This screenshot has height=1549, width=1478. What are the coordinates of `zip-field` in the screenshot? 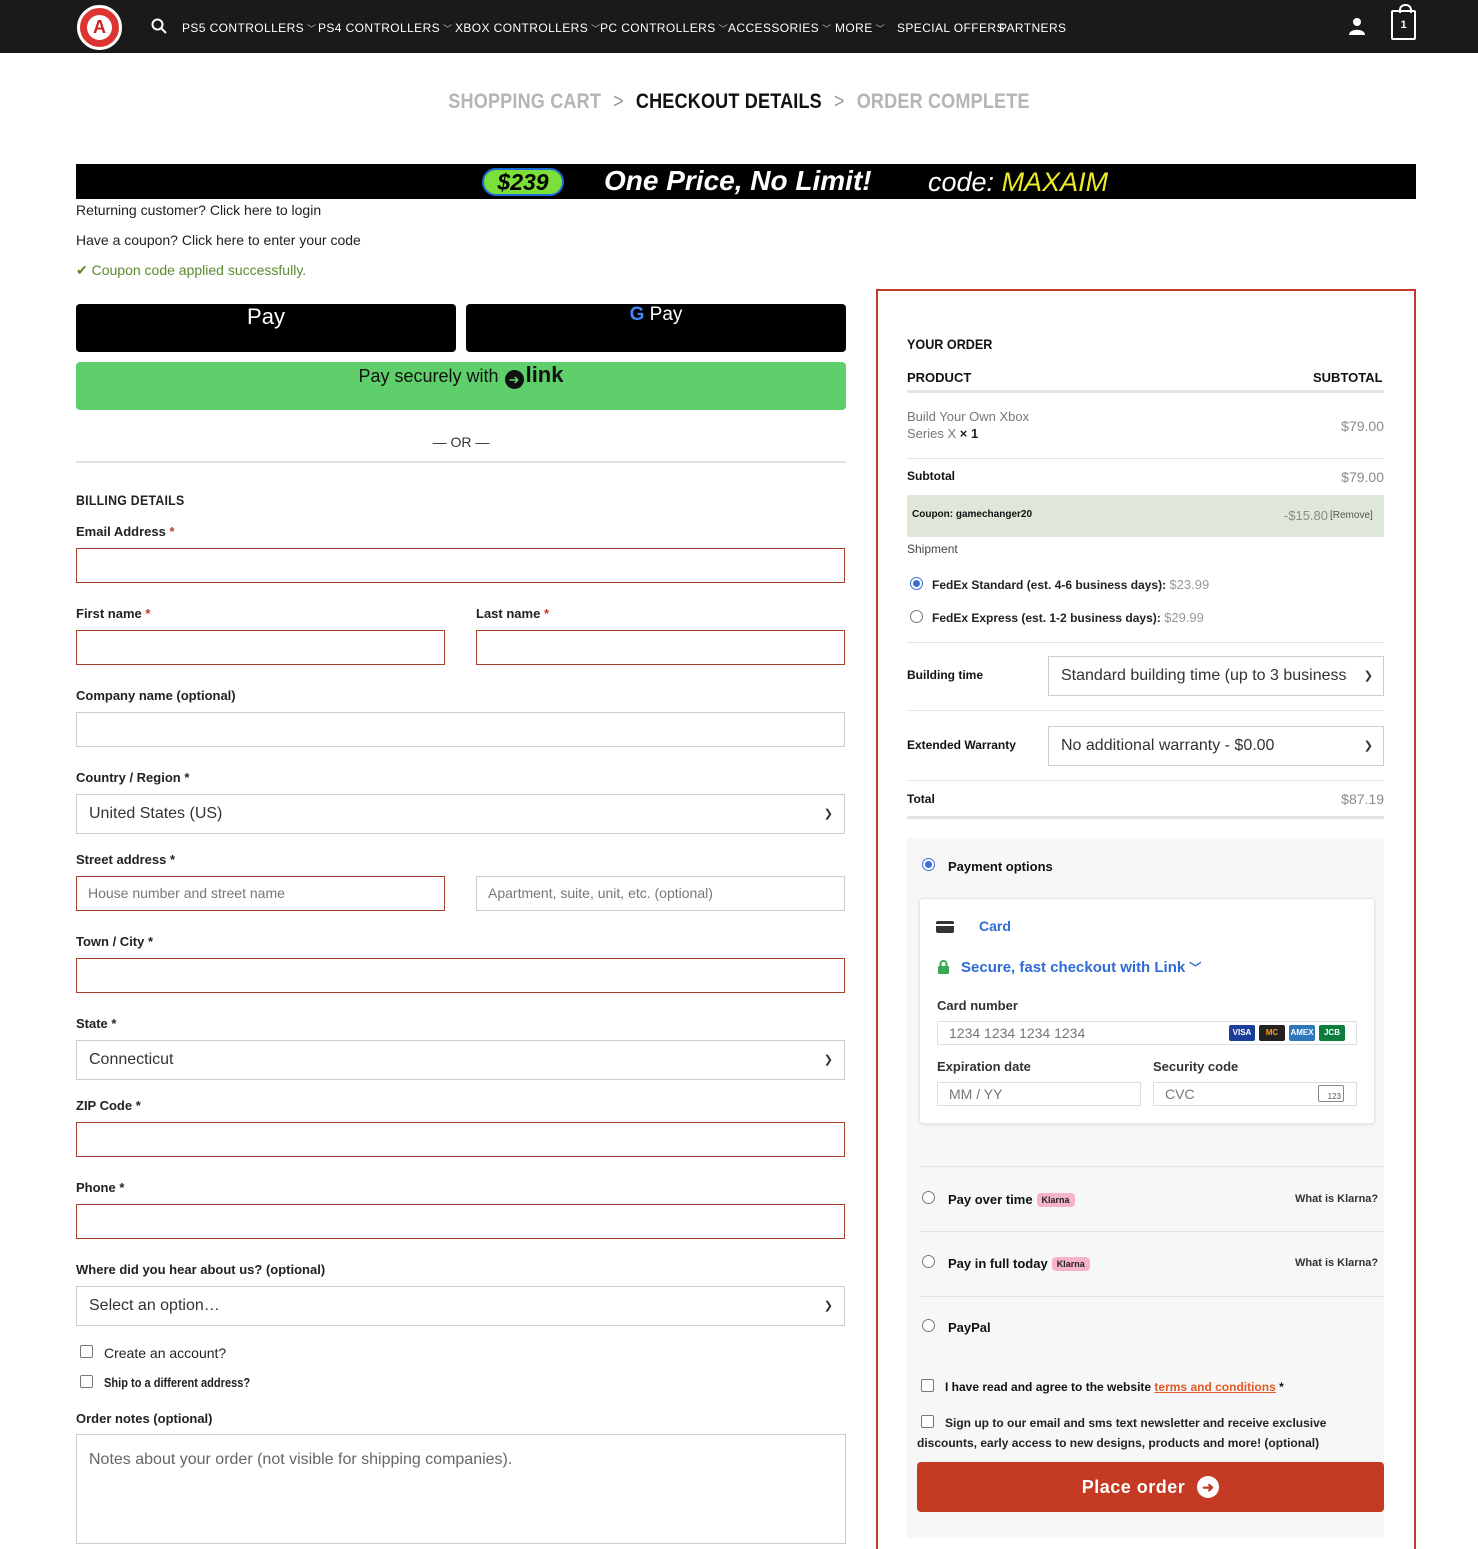 It's located at (460, 1139).